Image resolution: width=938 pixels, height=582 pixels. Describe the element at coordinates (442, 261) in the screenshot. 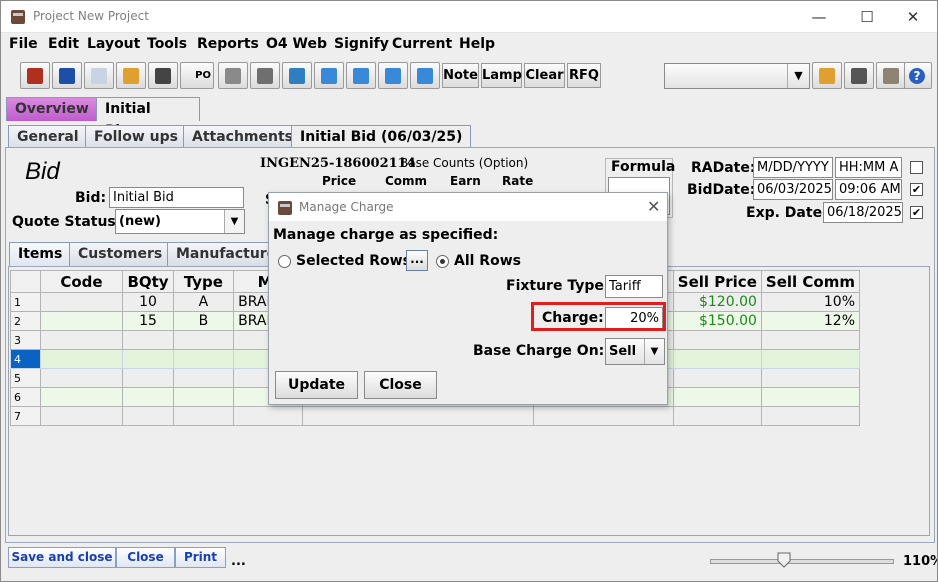

I see `all-rows-radio` at that location.